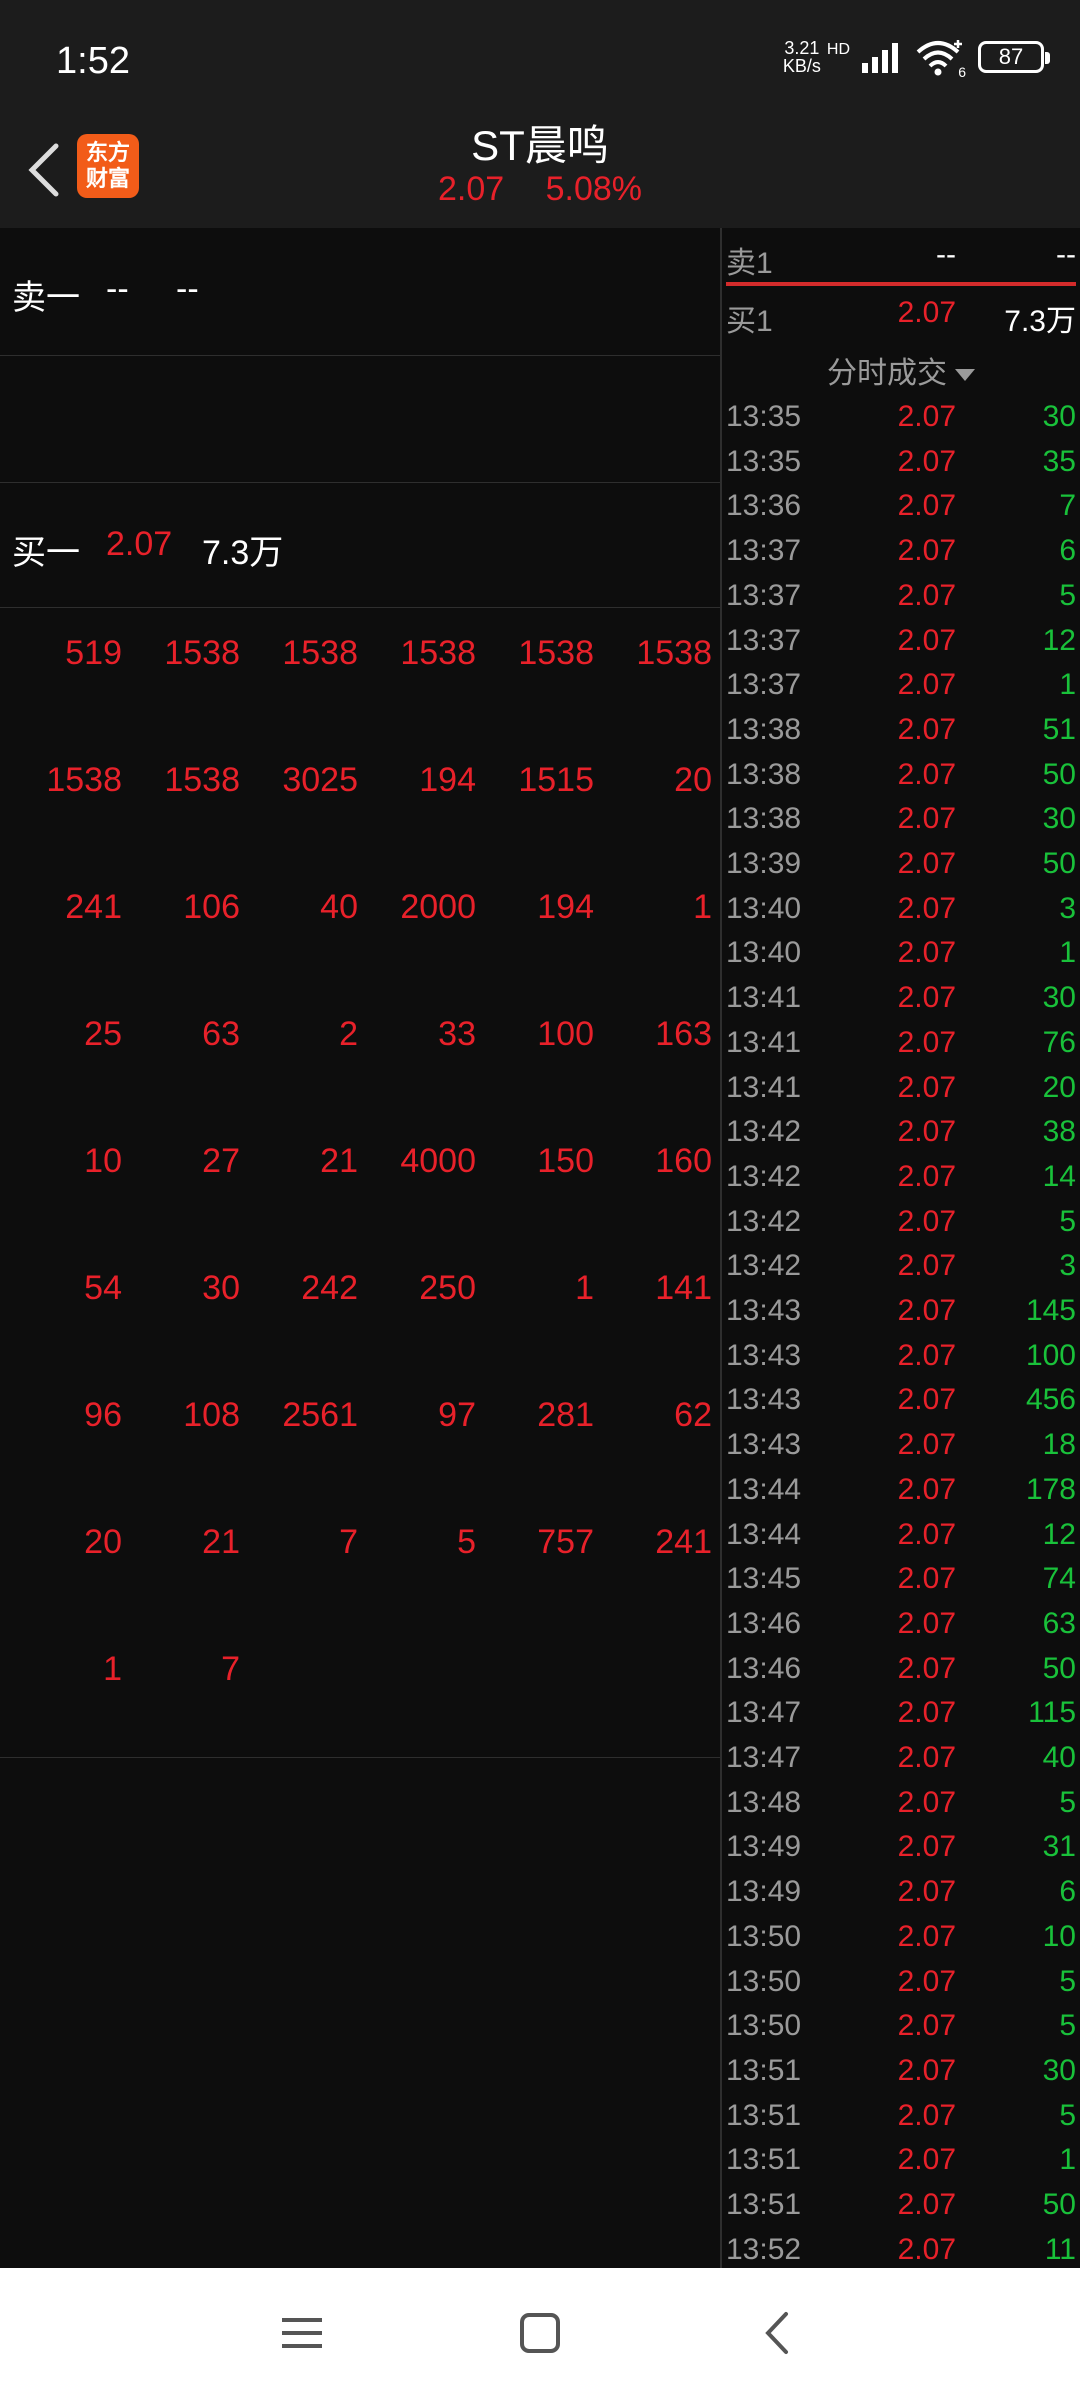 The image size is (1080, 2400). Describe the element at coordinates (901, 284) in the screenshot. I see `bid-ask-divider` at that location.